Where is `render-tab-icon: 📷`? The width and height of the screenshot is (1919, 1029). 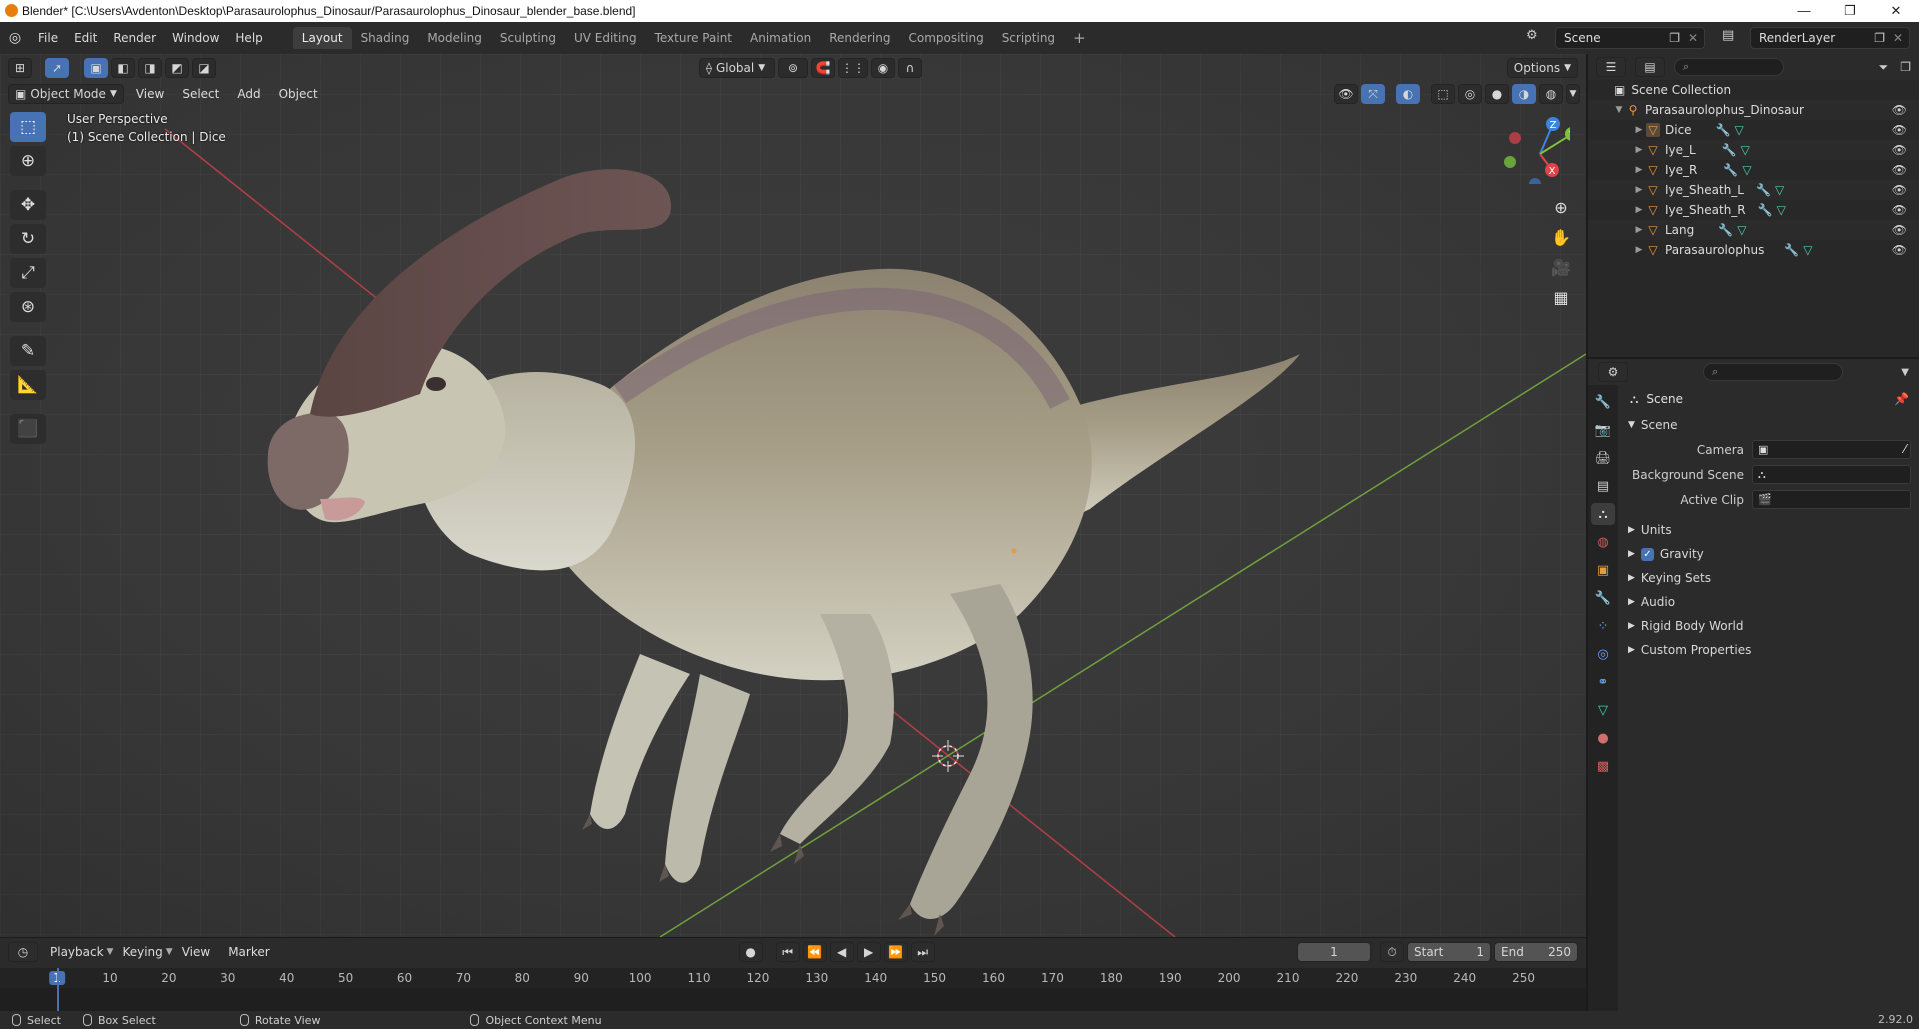
render-tab-icon: 📷 is located at coordinates (1603, 430).